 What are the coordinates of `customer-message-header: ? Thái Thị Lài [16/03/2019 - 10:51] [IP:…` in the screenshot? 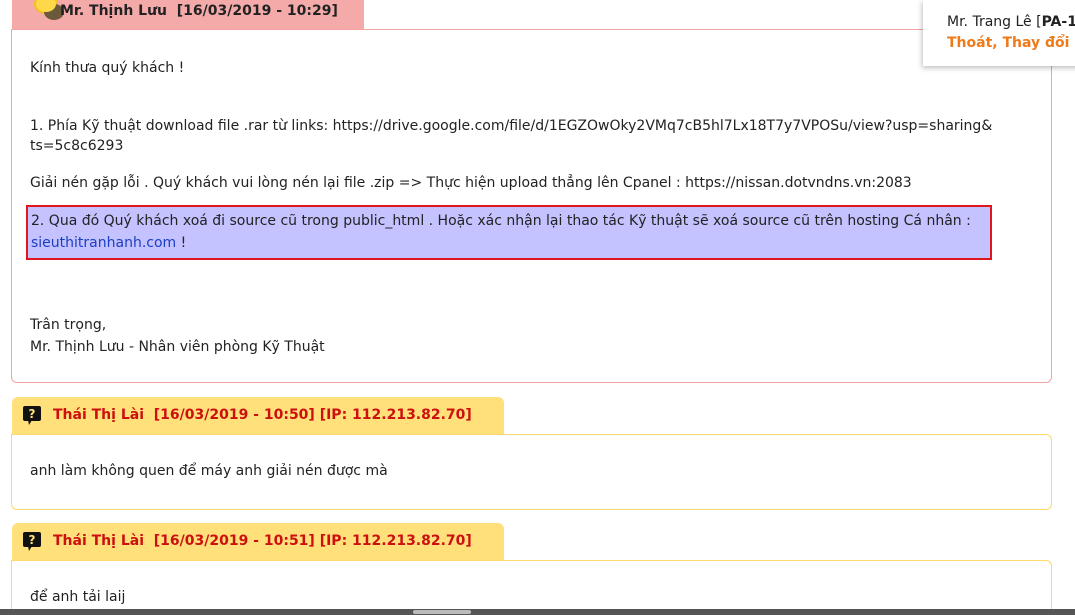 It's located at (258, 541).